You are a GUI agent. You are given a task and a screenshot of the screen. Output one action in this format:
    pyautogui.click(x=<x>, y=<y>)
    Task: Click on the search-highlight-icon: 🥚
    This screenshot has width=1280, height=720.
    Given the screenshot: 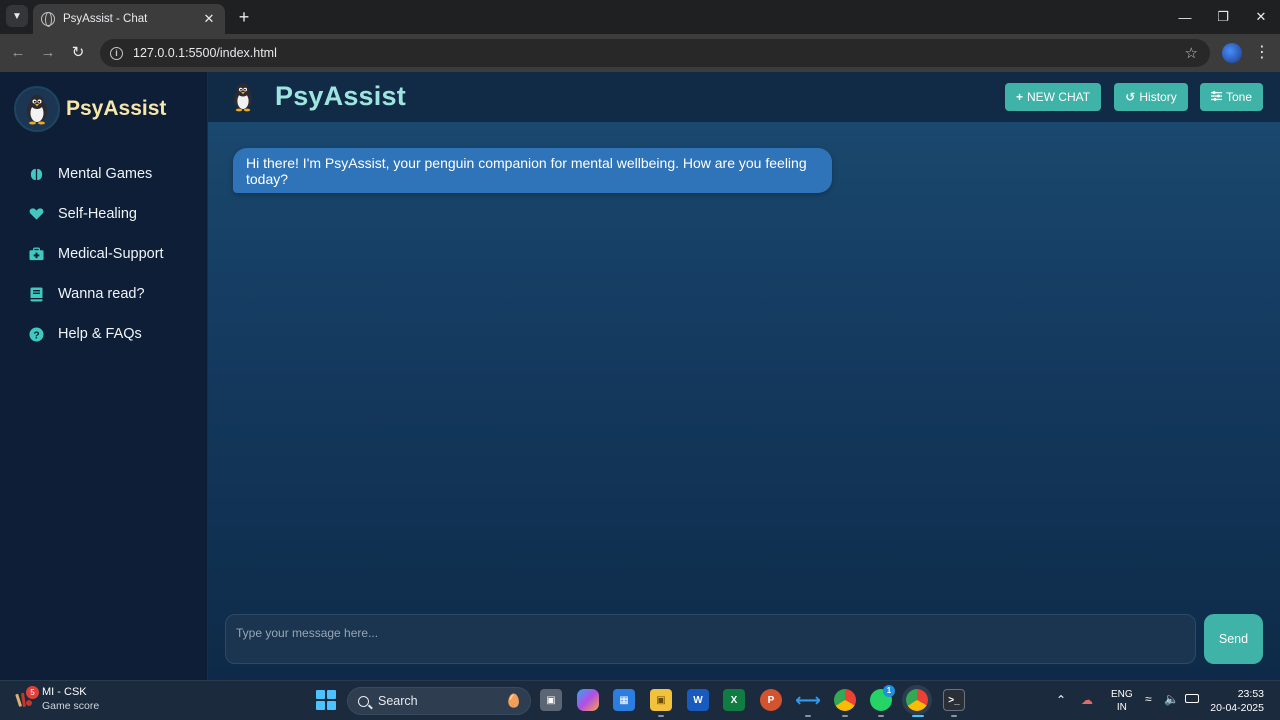 What is the action you would take?
    pyautogui.click(x=513, y=700)
    